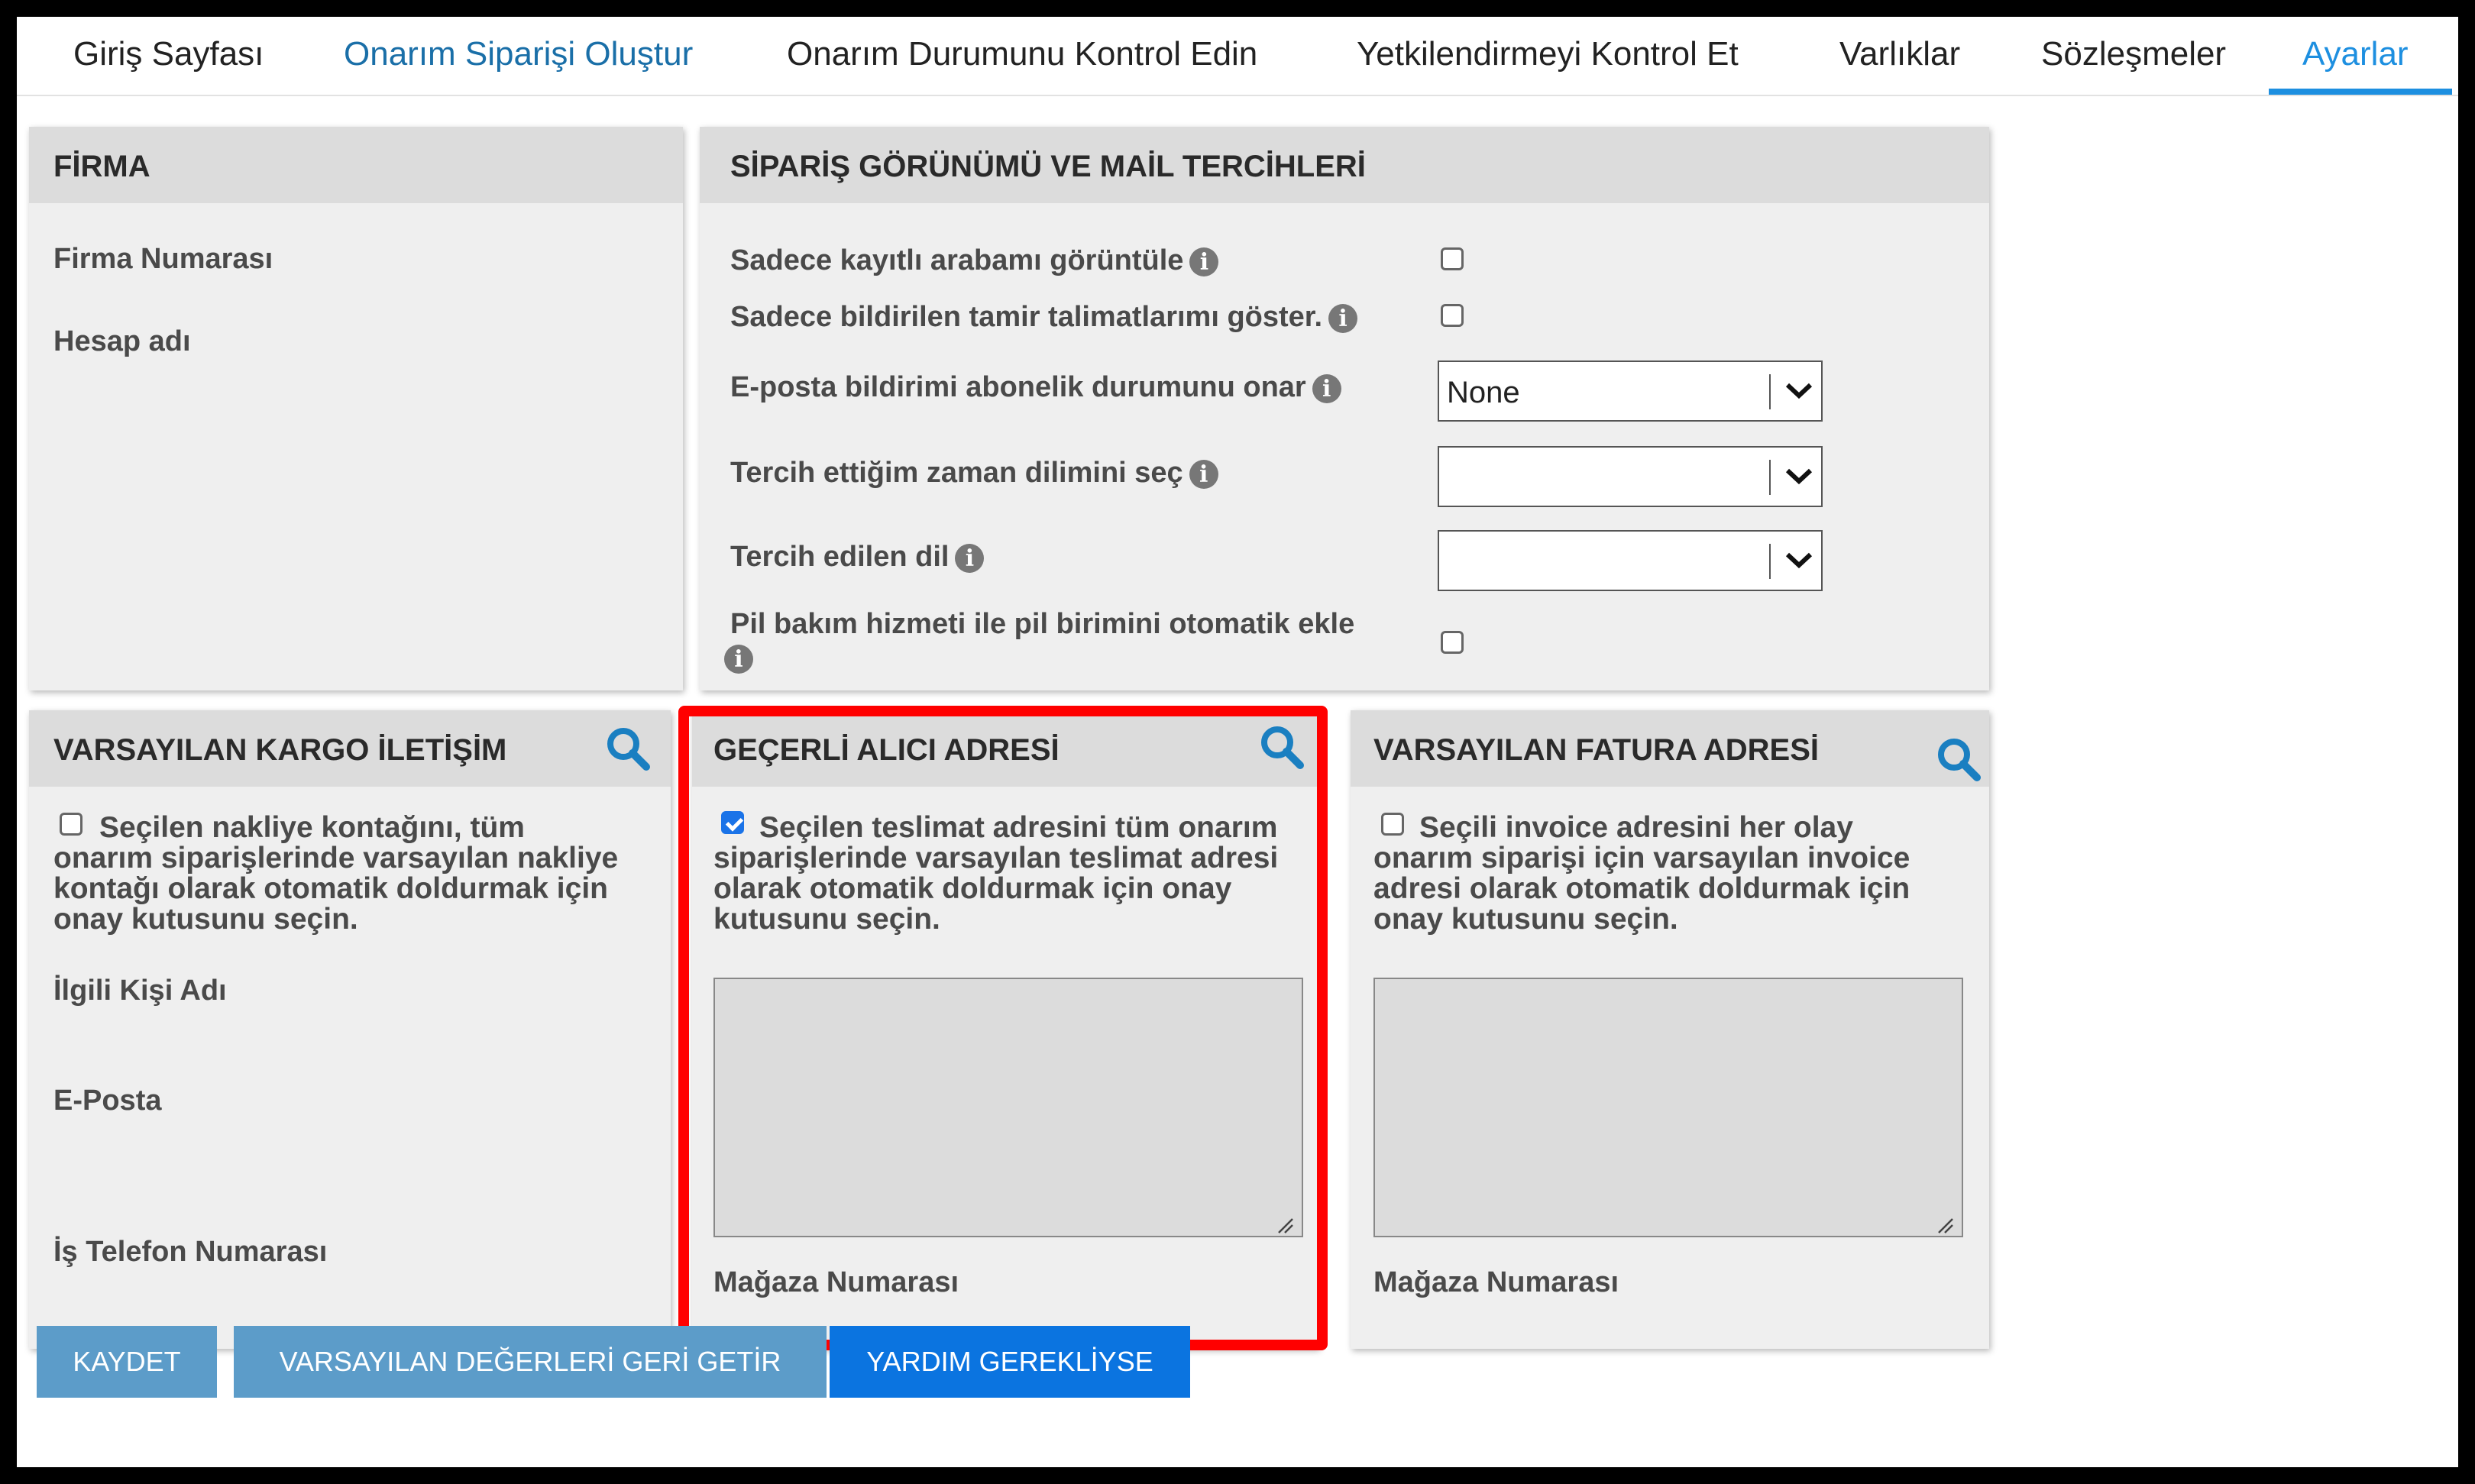 This screenshot has width=2475, height=1484. Describe the element at coordinates (2133, 54) in the screenshot. I see `tab-contracts: Sözleşmeler` at that location.